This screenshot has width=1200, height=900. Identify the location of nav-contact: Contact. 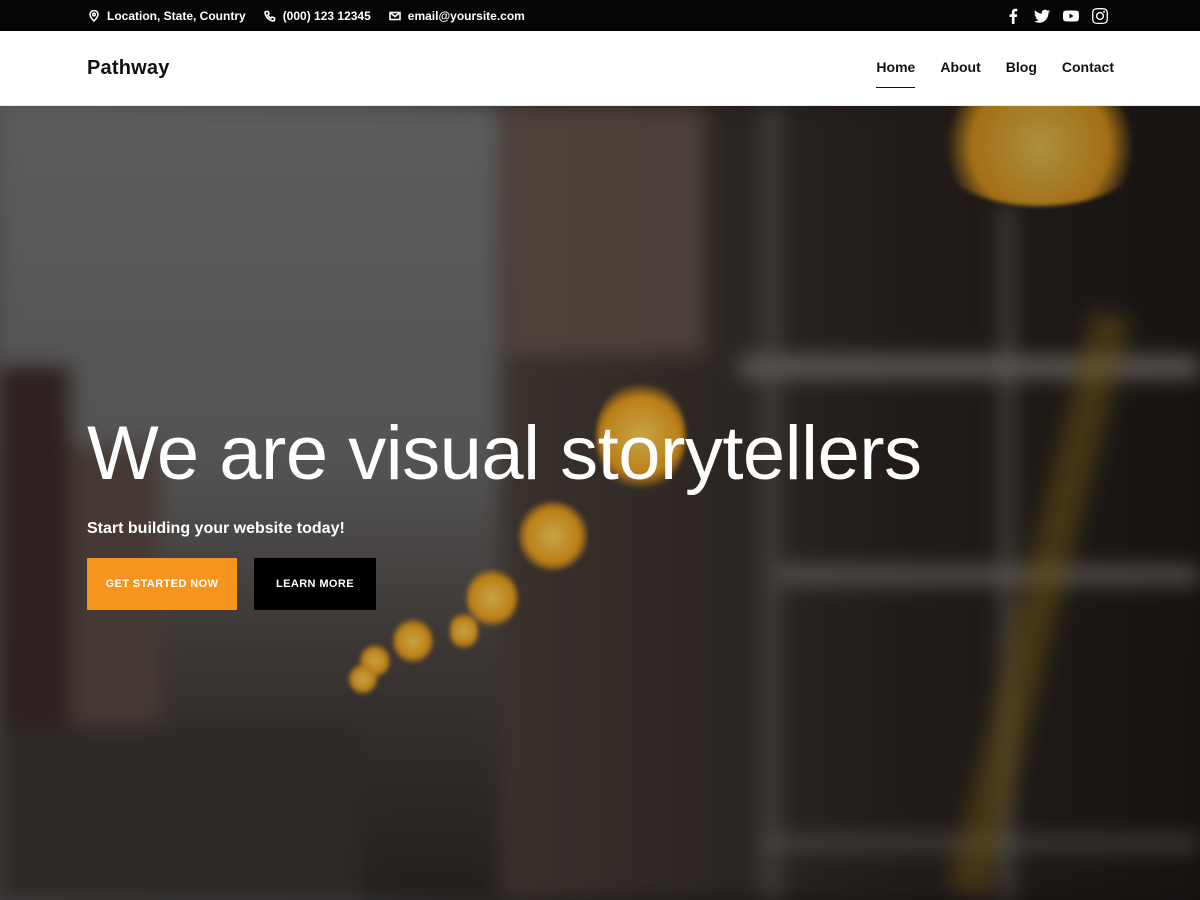
(1088, 68).